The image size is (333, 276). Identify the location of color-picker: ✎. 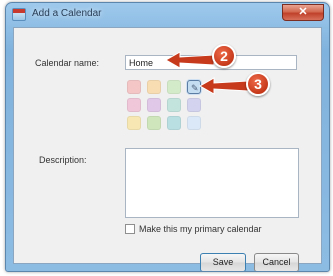
(177, 106).